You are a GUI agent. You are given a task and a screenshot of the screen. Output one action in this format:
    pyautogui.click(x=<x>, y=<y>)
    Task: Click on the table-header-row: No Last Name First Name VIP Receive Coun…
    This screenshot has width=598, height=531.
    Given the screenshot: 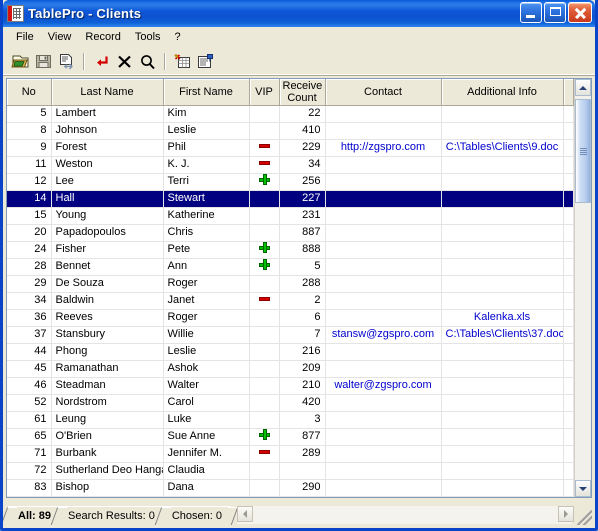 What is the action you would take?
    pyautogui.click(x=290, y=92)
    